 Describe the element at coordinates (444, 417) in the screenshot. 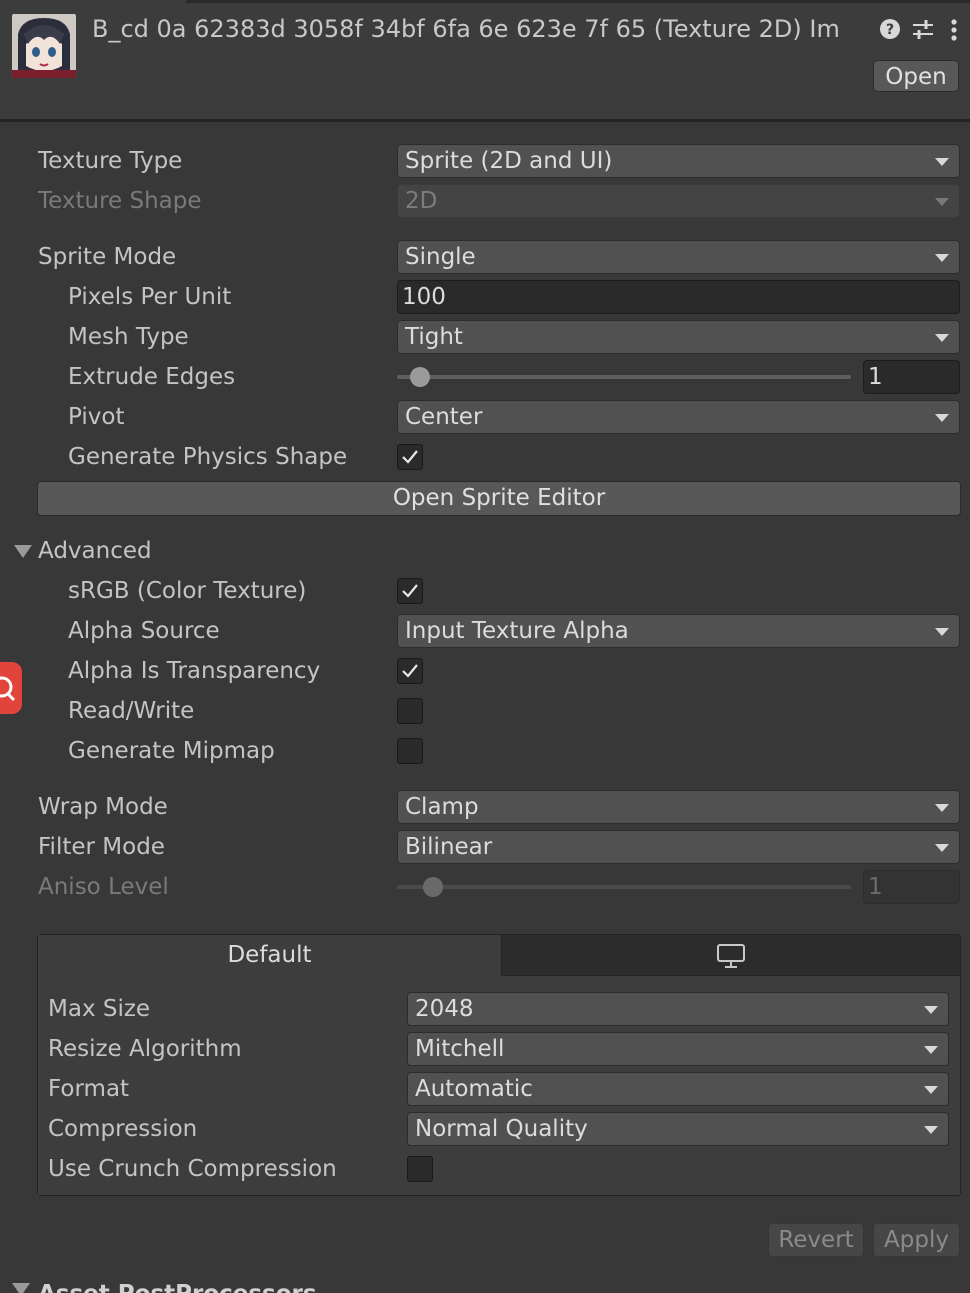

I see `pivot-value: Center` at that location.